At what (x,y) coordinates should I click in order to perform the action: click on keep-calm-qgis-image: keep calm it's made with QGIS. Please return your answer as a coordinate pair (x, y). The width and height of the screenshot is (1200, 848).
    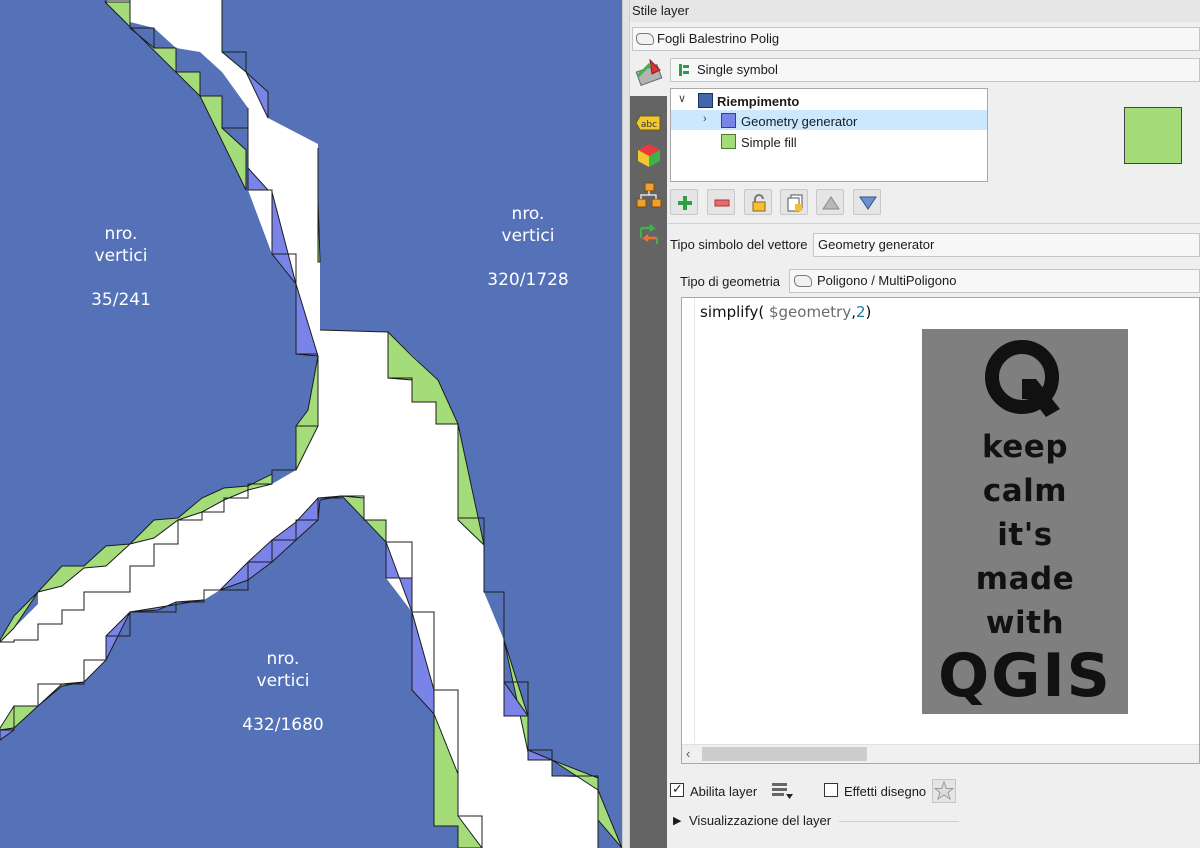
    Looking at the image, I should click on (1025, 521).